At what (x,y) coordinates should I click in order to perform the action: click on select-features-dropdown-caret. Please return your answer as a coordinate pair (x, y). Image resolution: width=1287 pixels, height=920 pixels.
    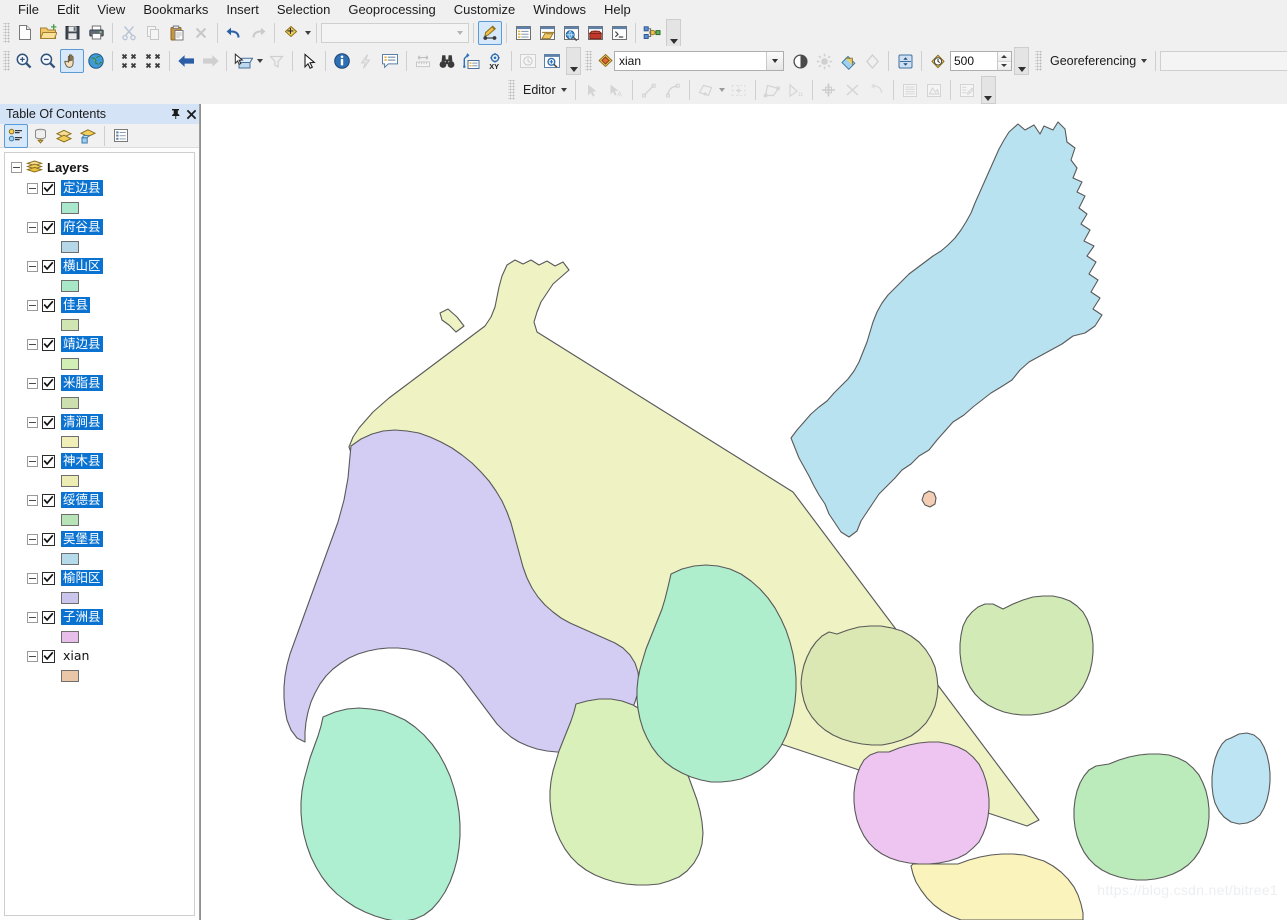
    Looking at the image, I should click on (259, 61).